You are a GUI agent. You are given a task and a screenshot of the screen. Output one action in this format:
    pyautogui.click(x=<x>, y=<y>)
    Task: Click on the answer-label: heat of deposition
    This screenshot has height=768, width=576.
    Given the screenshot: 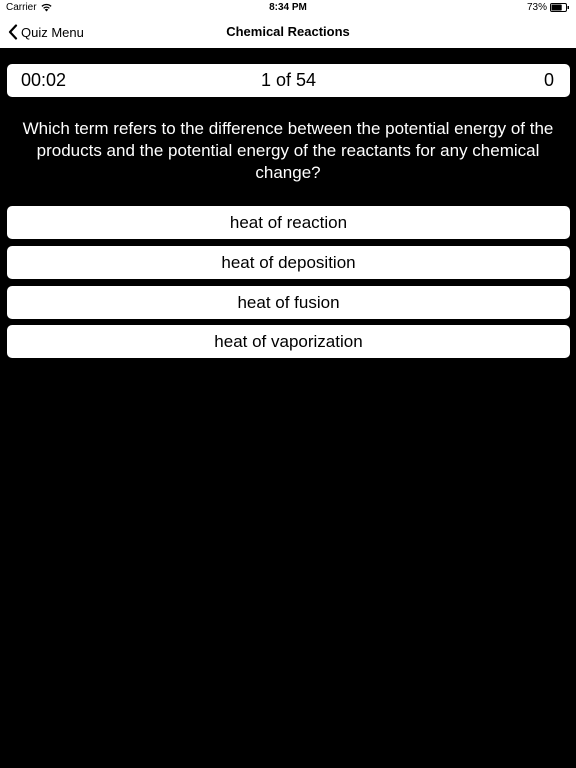 What is the action you would take?
    pyautogui.click(x=288, y=262)
    